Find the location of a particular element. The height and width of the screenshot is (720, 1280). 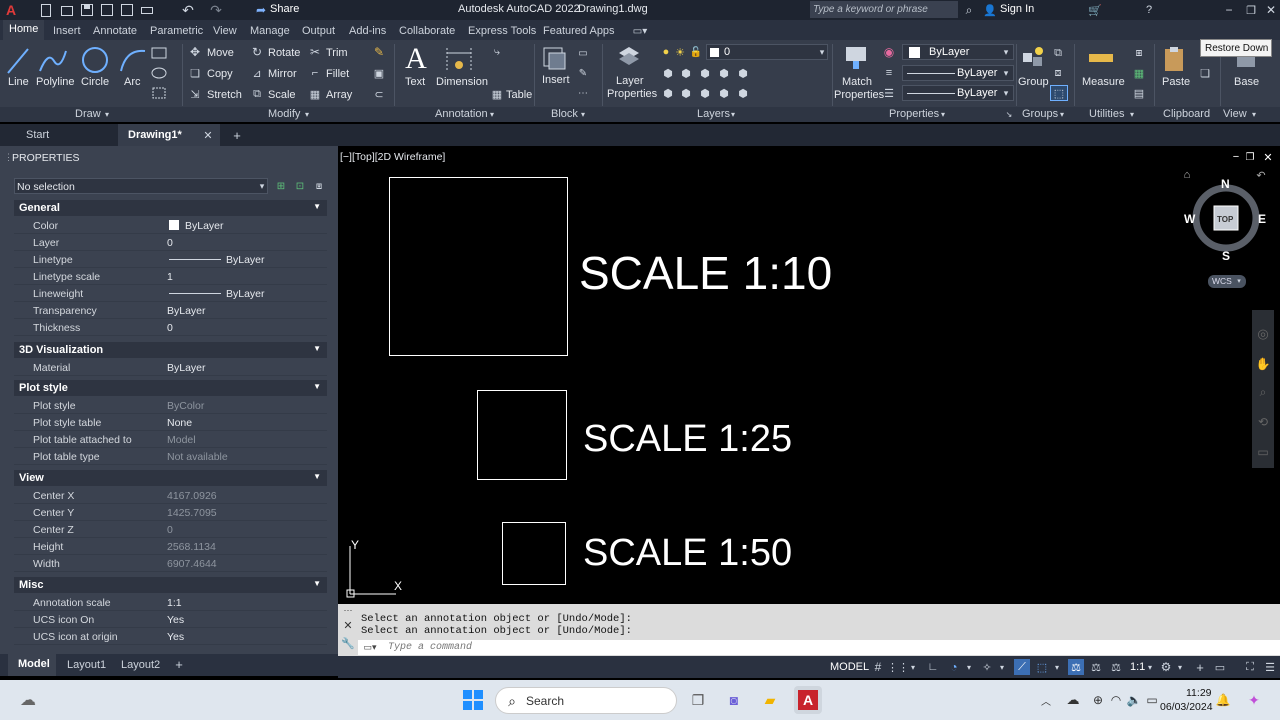

cmd-customize-icon: 🔧 is located at coordinates (348, 643).